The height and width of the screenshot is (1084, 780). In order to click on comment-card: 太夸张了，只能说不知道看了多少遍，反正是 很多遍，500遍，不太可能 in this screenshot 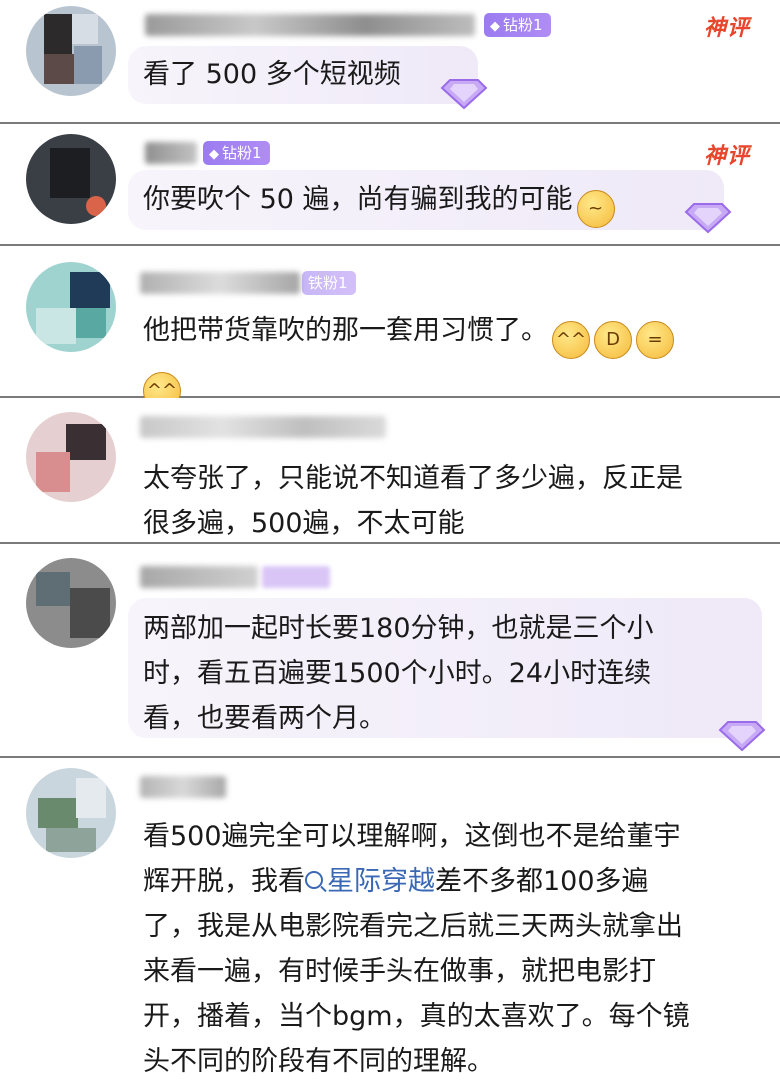, I will do `click(390, 471)`.